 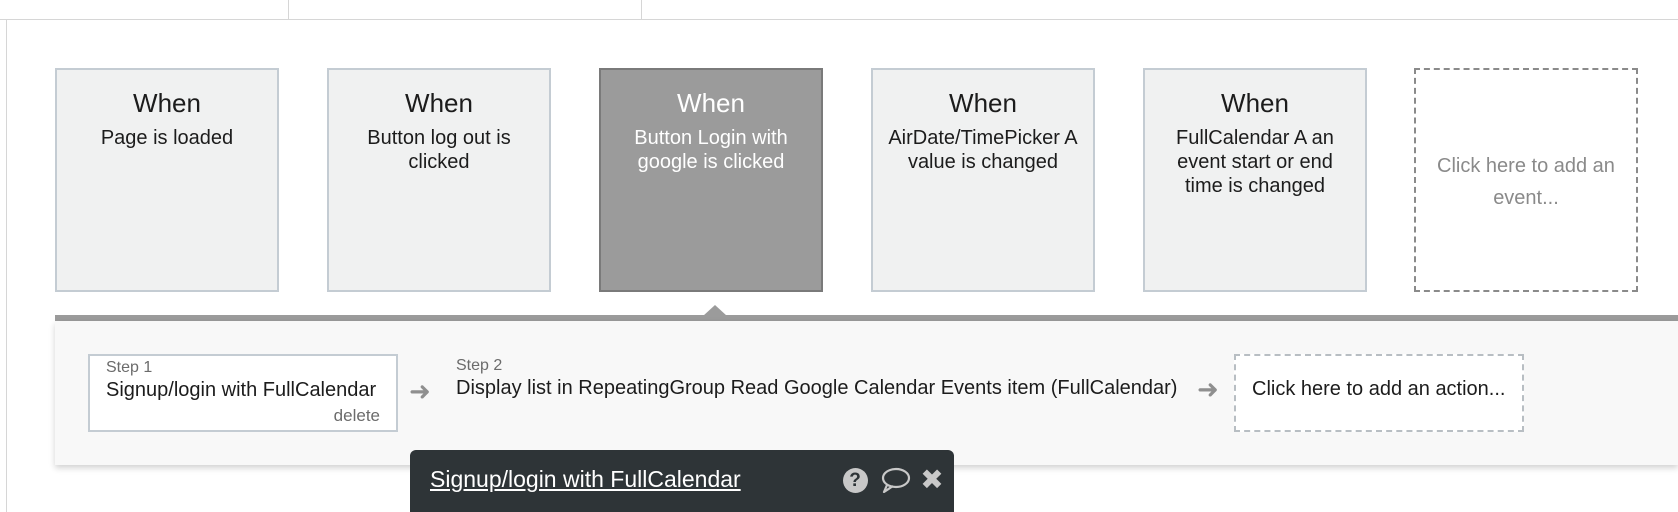 I want to click on event-description: Button Login with google is clicked, so click(x=711, y=150).